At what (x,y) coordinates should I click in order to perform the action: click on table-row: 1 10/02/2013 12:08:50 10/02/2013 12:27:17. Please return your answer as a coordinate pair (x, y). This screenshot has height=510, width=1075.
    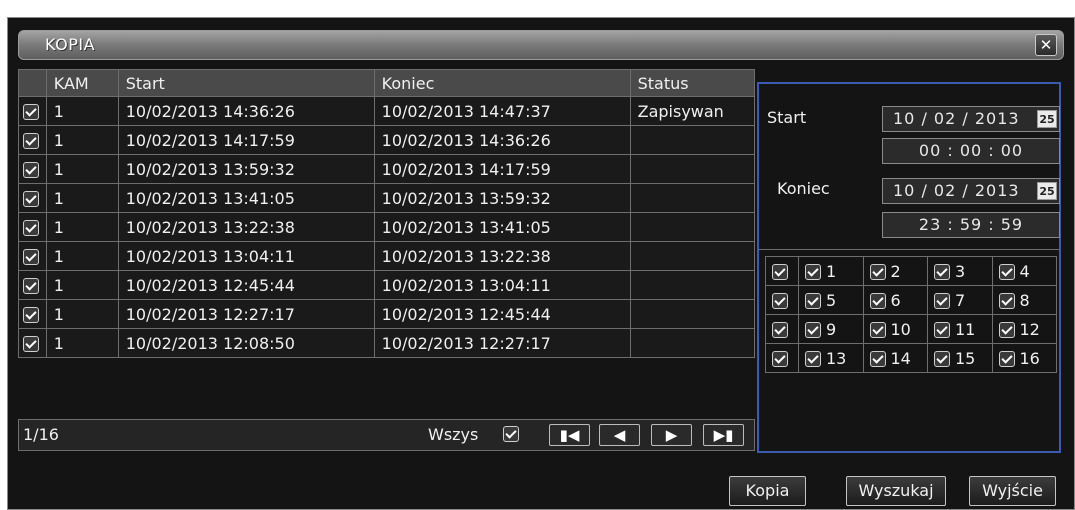
    Looking at the image, I should click on (387, 343).